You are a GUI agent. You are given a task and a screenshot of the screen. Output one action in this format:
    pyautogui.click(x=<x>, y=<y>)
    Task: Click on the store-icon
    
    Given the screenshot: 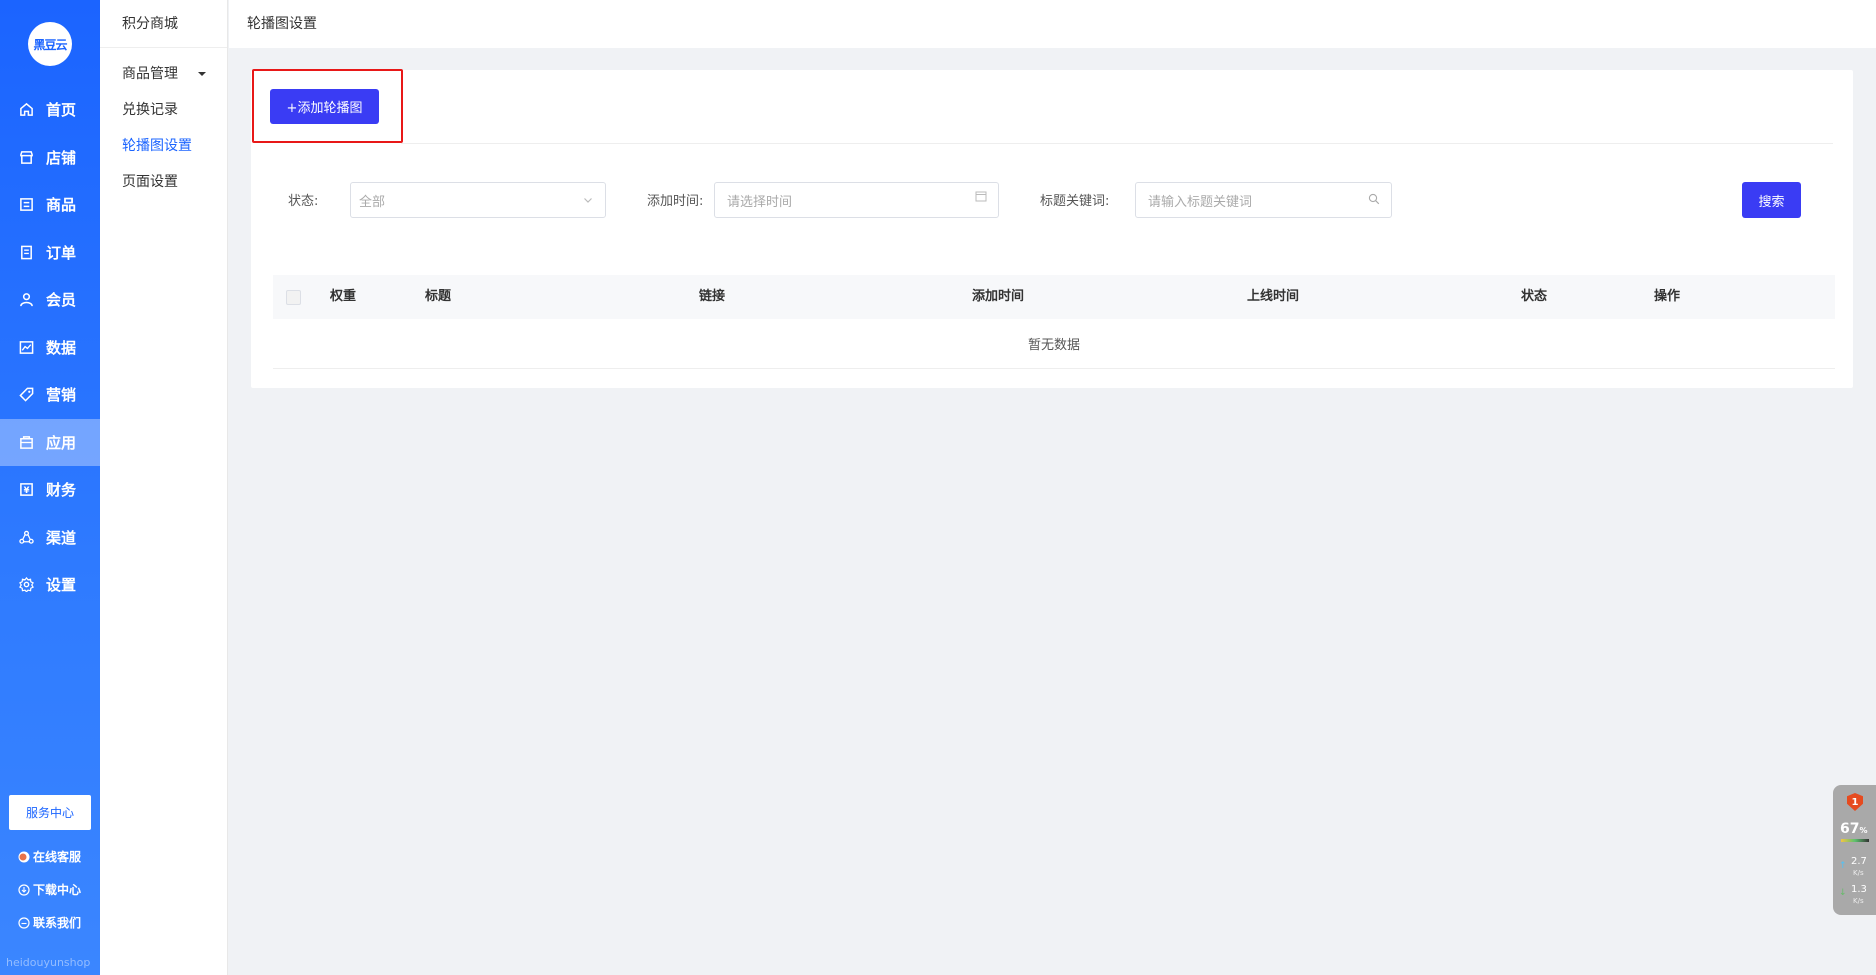 What is the action you would take?
    pyautogui.click(x=26, y=157)
    